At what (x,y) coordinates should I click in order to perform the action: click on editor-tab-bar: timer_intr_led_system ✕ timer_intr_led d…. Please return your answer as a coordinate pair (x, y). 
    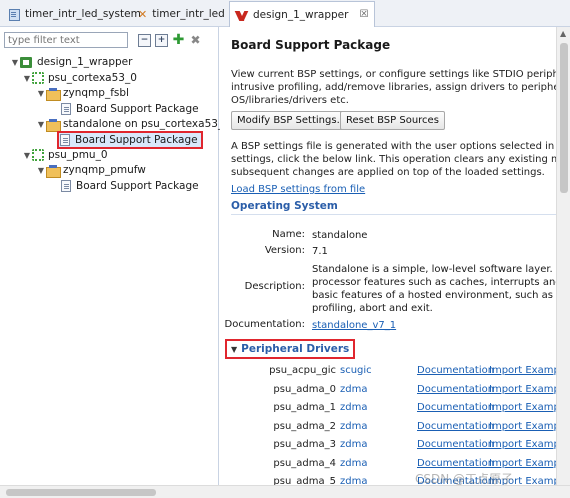
    Looking at the image, I should click on (285, 13).